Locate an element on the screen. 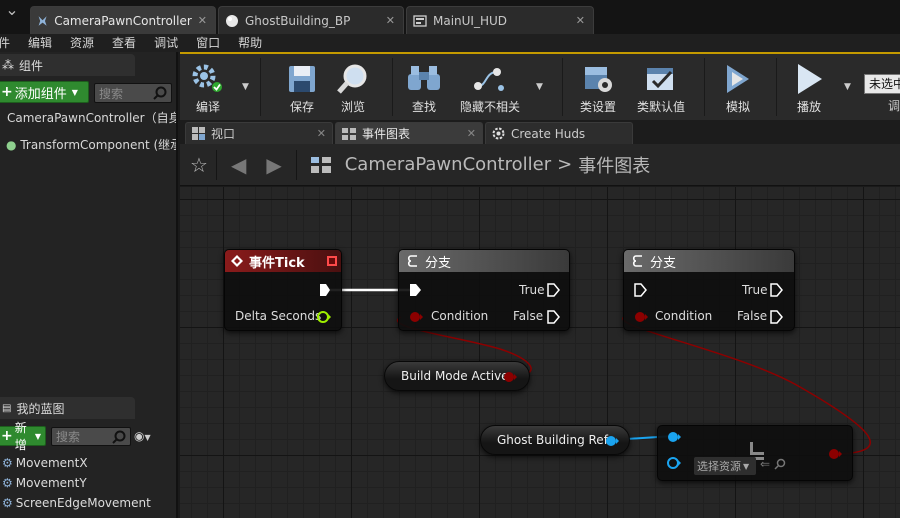 The width and height of the screenshot is (900, 518). simulate-button: 模拟 is located at coordinates (738, 88).